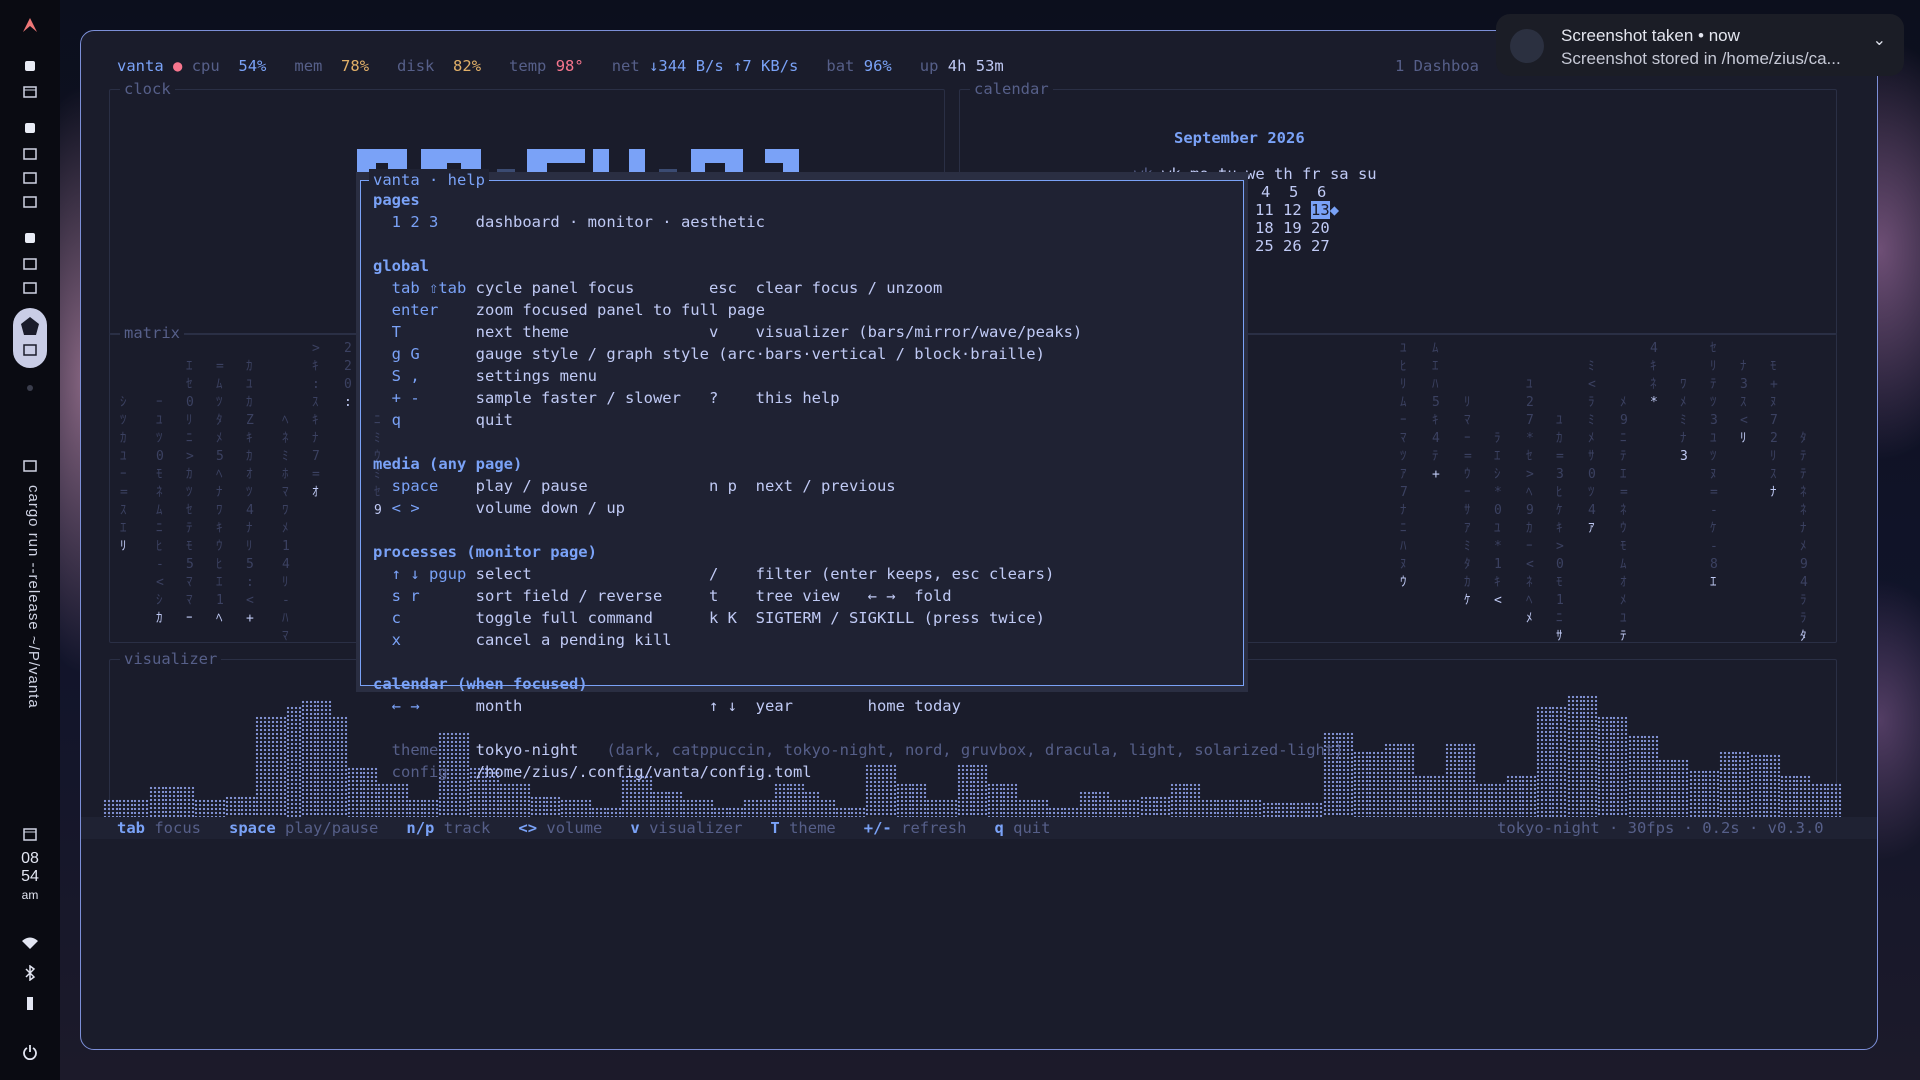 Image resolution: width=1920 pixels, height=1080 pixels. I want to click on help-desc: sort field / reverse, so click(569, 596).